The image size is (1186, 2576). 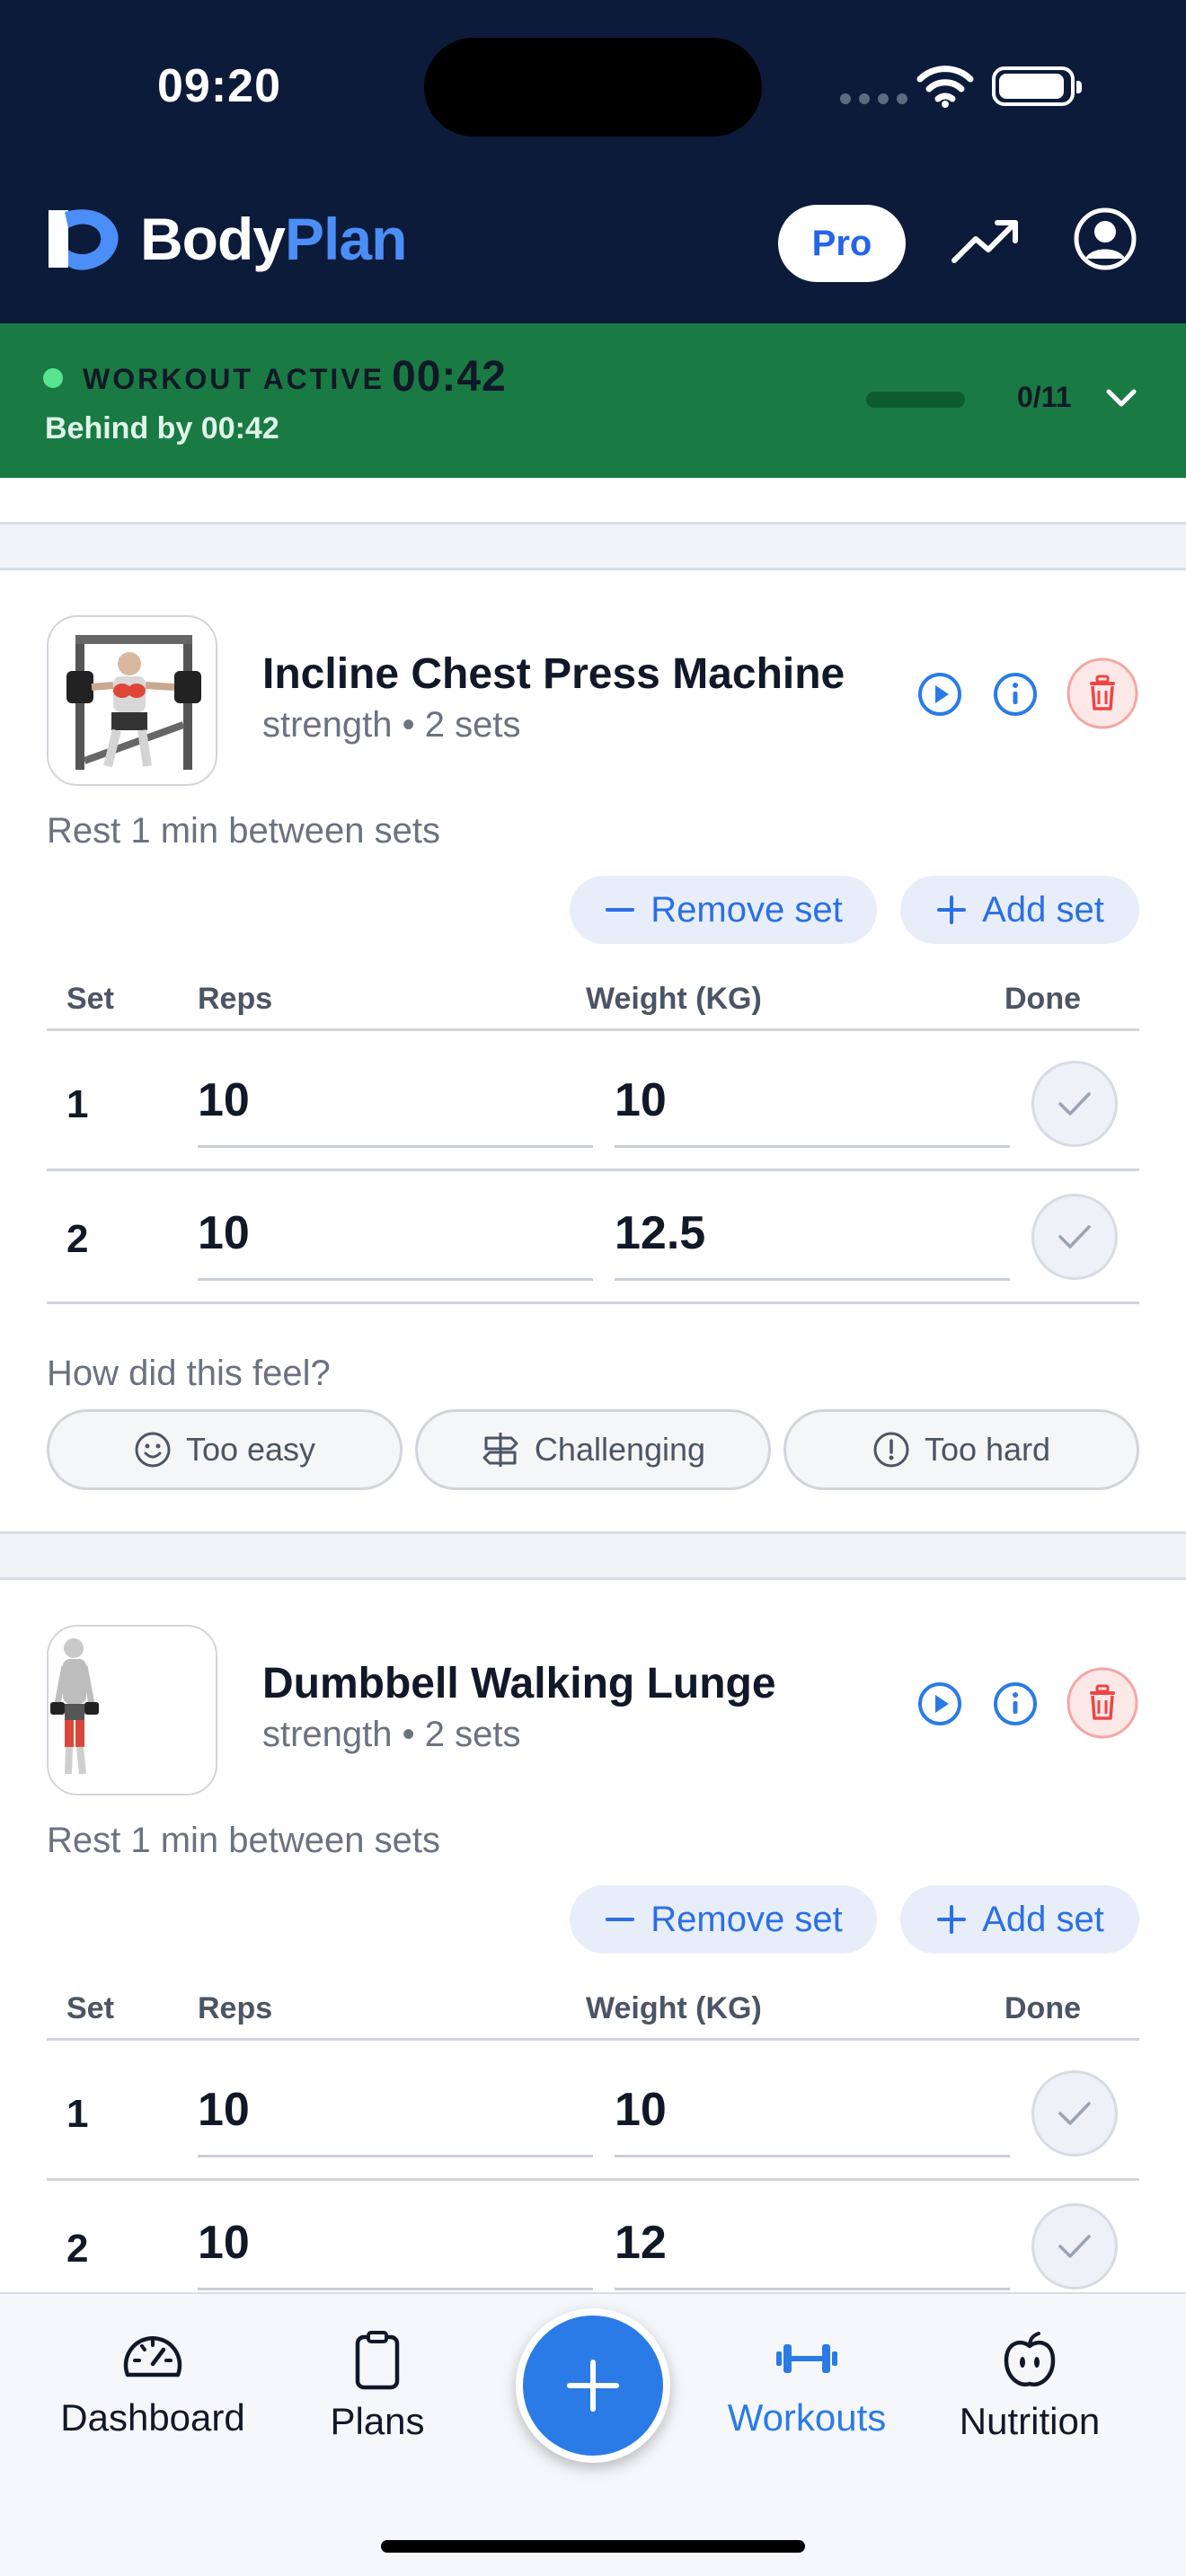 I want to click on workout-active-label: WORKOUT ACTIVE, so click(x=234, y=379).